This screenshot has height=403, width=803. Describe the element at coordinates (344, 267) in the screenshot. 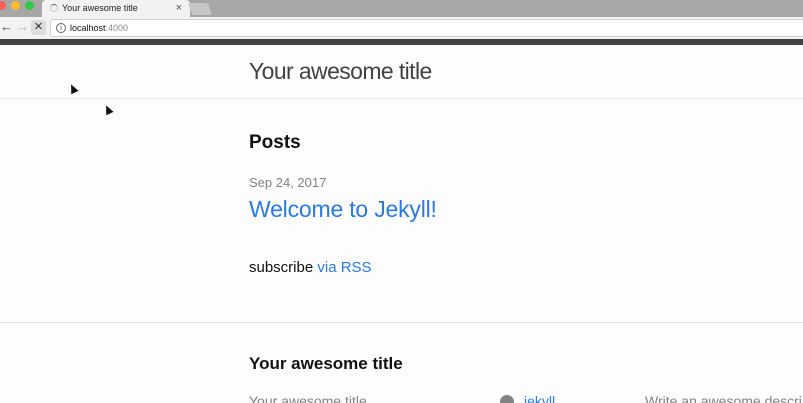

I see `rss-link: via RSS` at that location.